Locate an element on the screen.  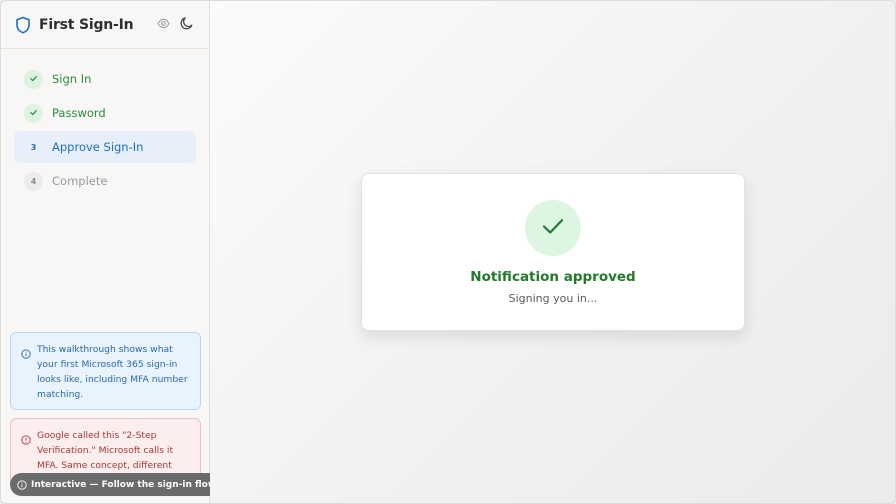
success-badge is located at coordinates (553, 228).